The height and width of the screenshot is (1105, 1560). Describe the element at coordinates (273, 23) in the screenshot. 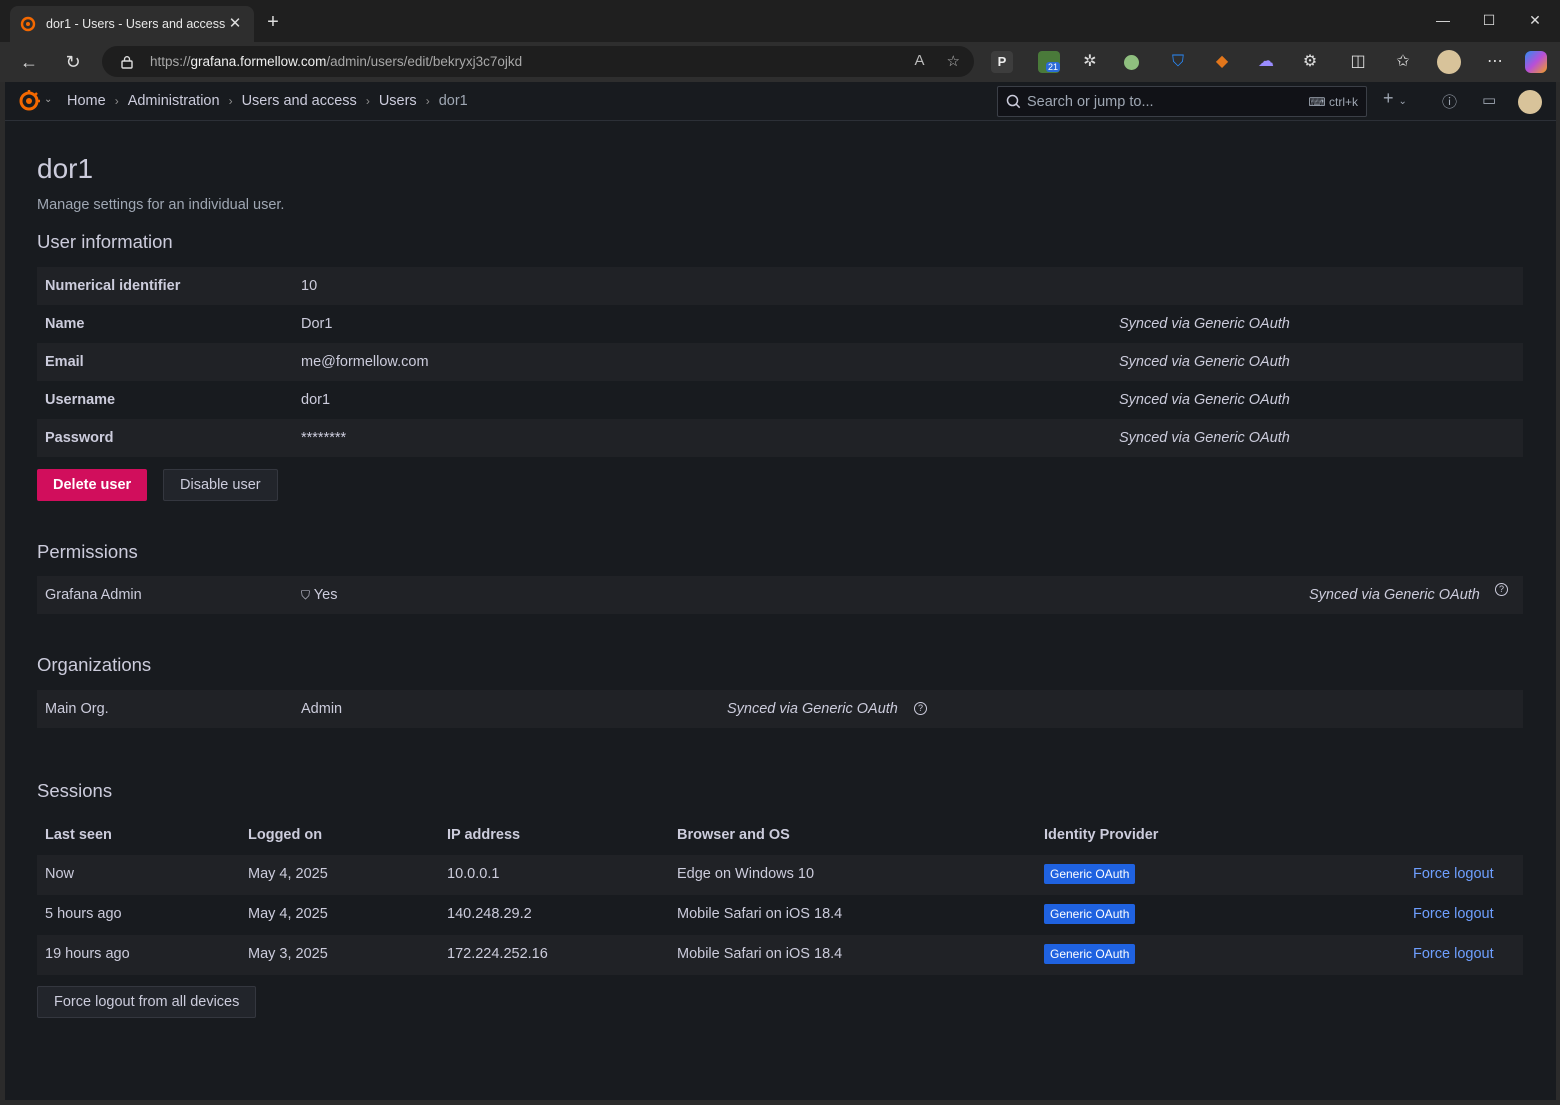

I see `new-tab-icon: +` at that location.